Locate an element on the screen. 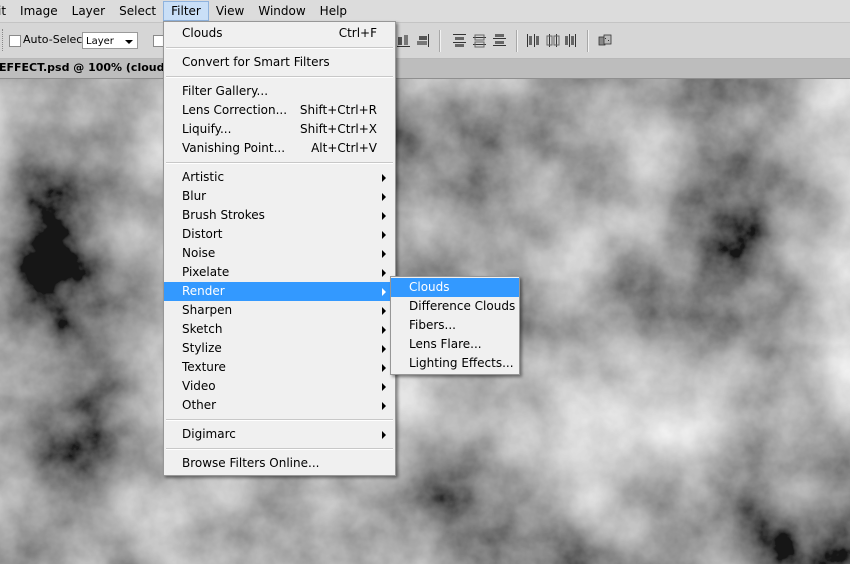  menu-item-pixelate: Pixelate is located at coordinates (279, 272).